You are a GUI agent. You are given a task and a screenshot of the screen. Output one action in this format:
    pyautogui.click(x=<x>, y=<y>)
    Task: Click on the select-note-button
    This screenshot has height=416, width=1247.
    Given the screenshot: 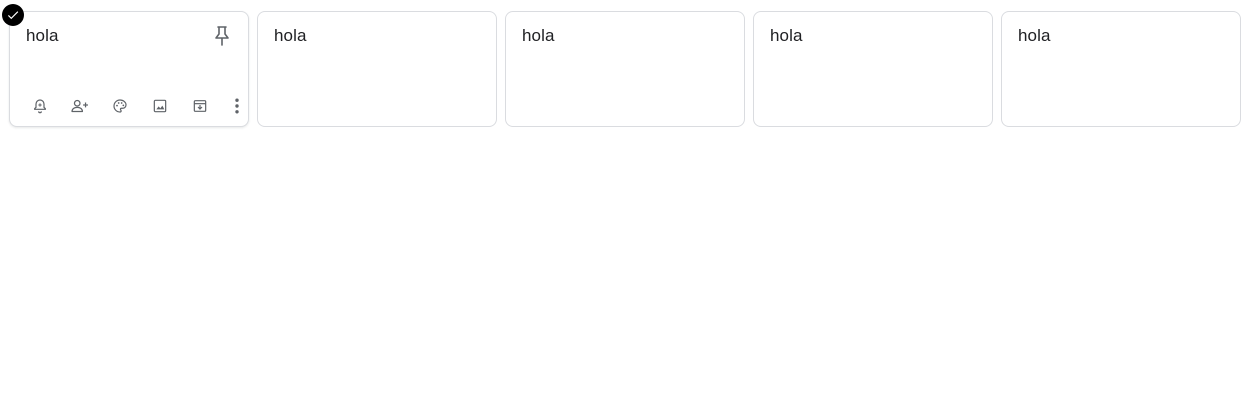 What is the action you would take?
    pyautogui.click(x=13, y=15)
    